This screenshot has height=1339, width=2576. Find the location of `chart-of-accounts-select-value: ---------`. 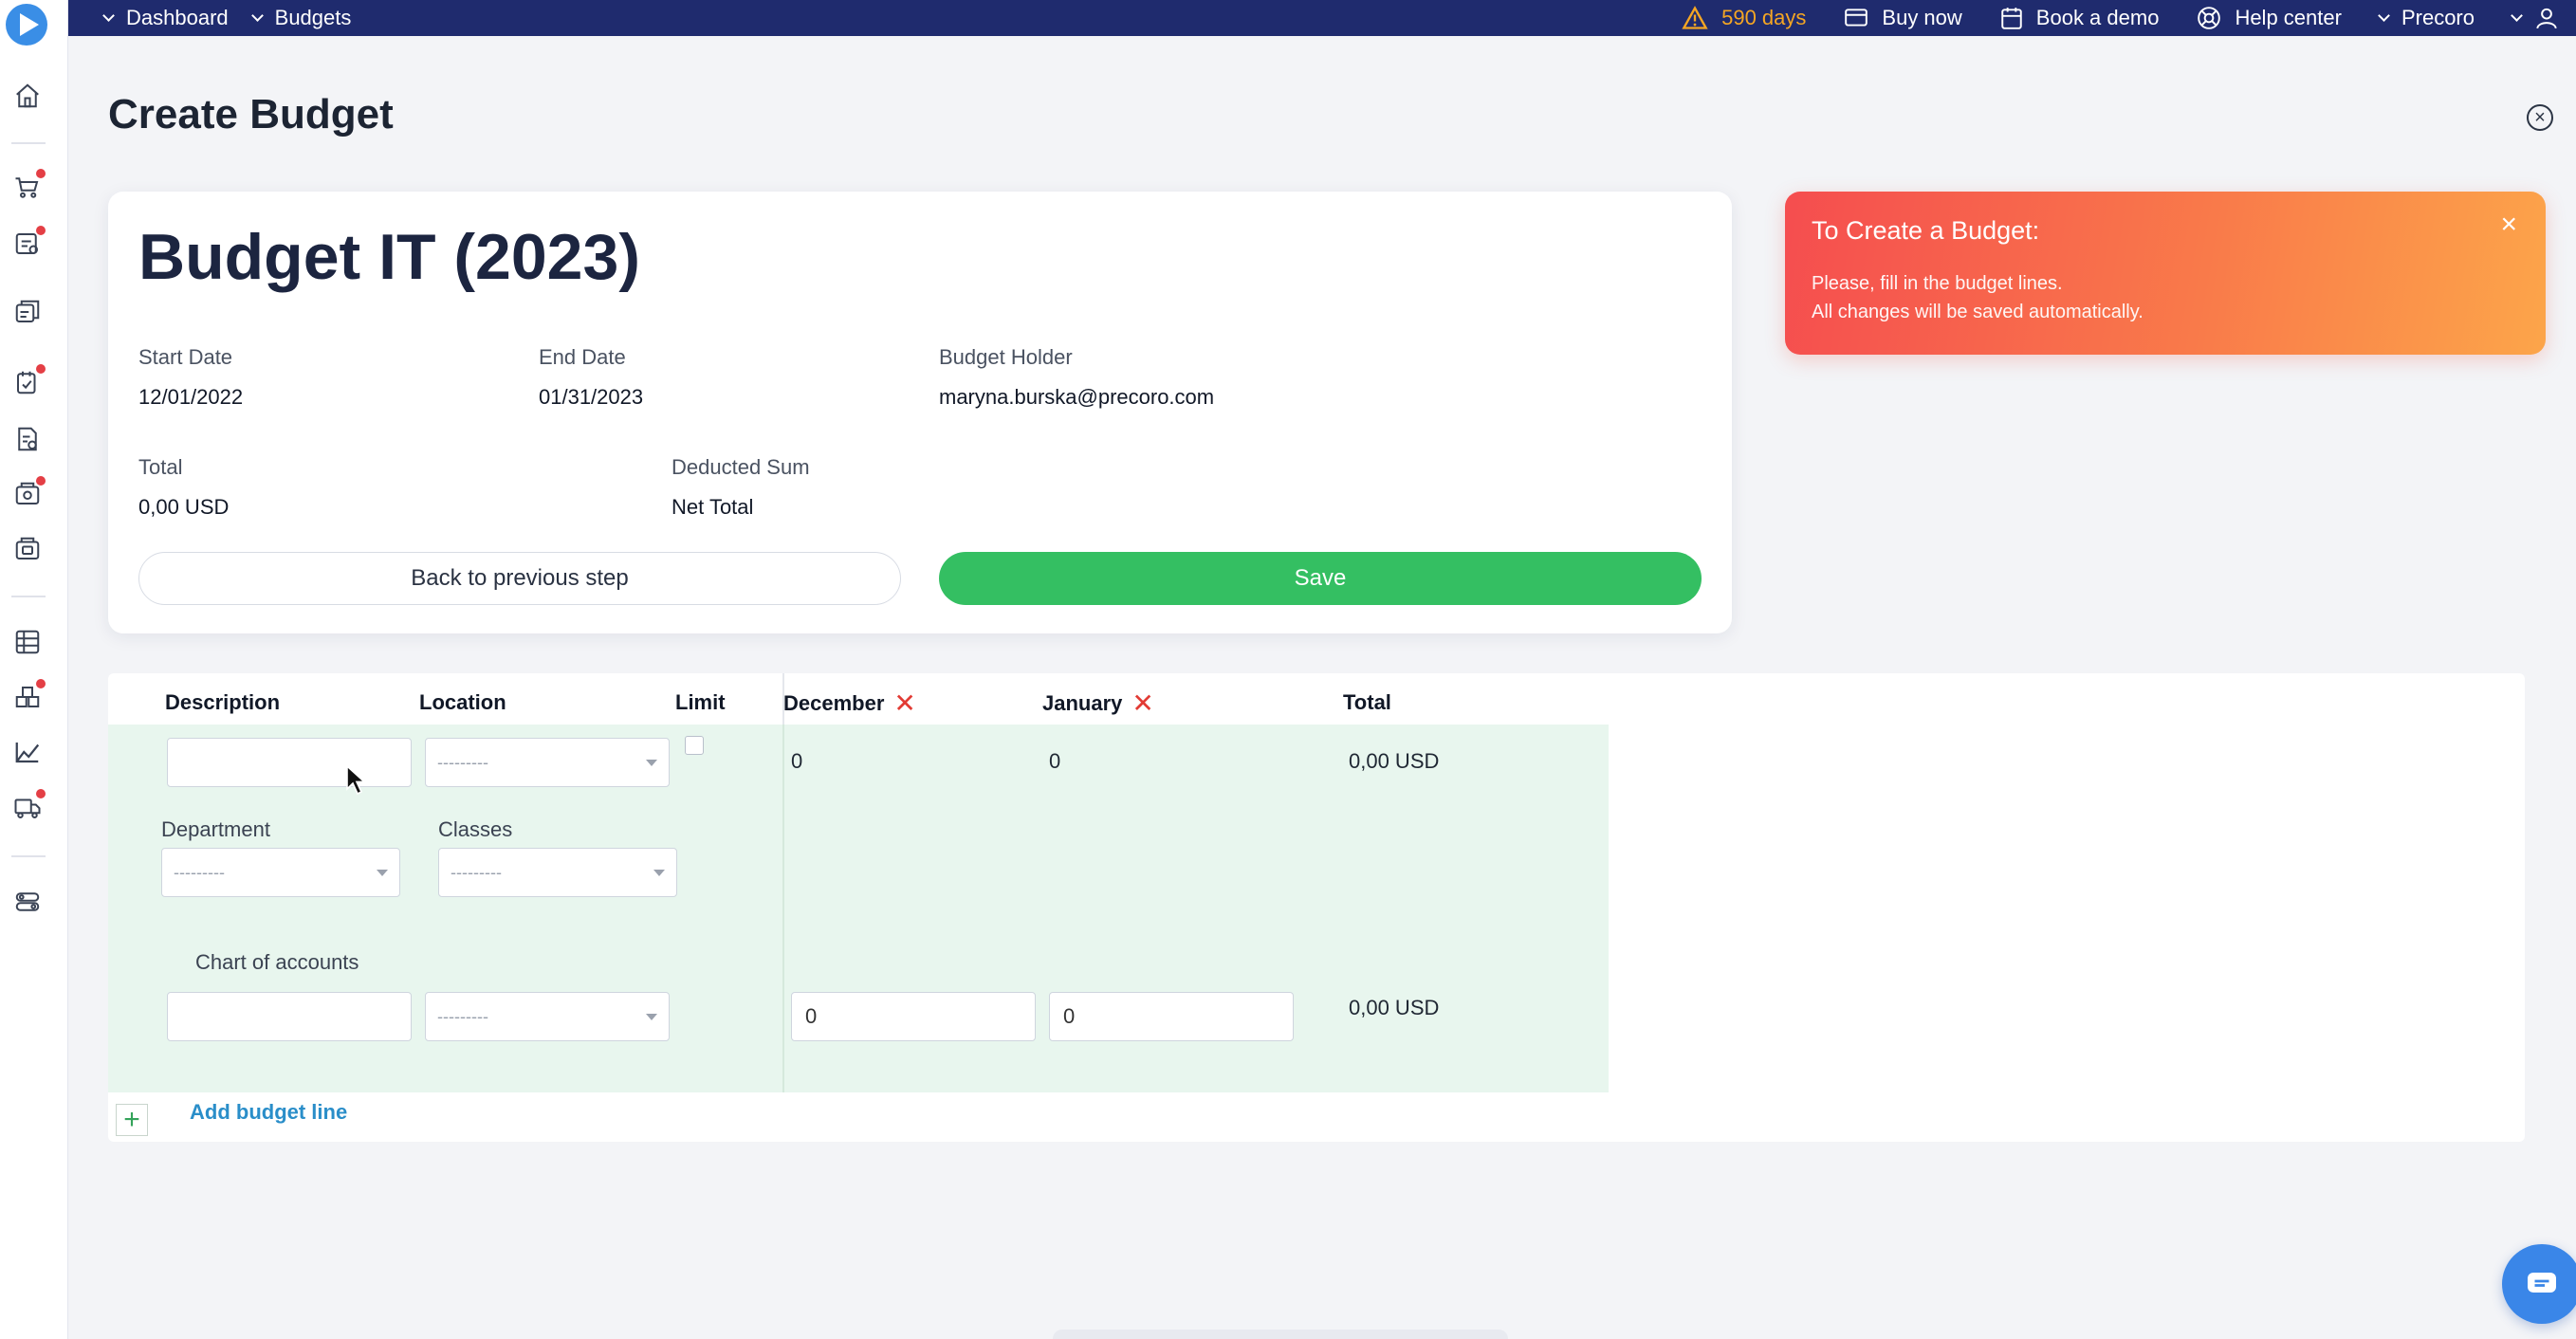

chart-of-accounts-select-value: --------- is located at coordinates (462, 1016).